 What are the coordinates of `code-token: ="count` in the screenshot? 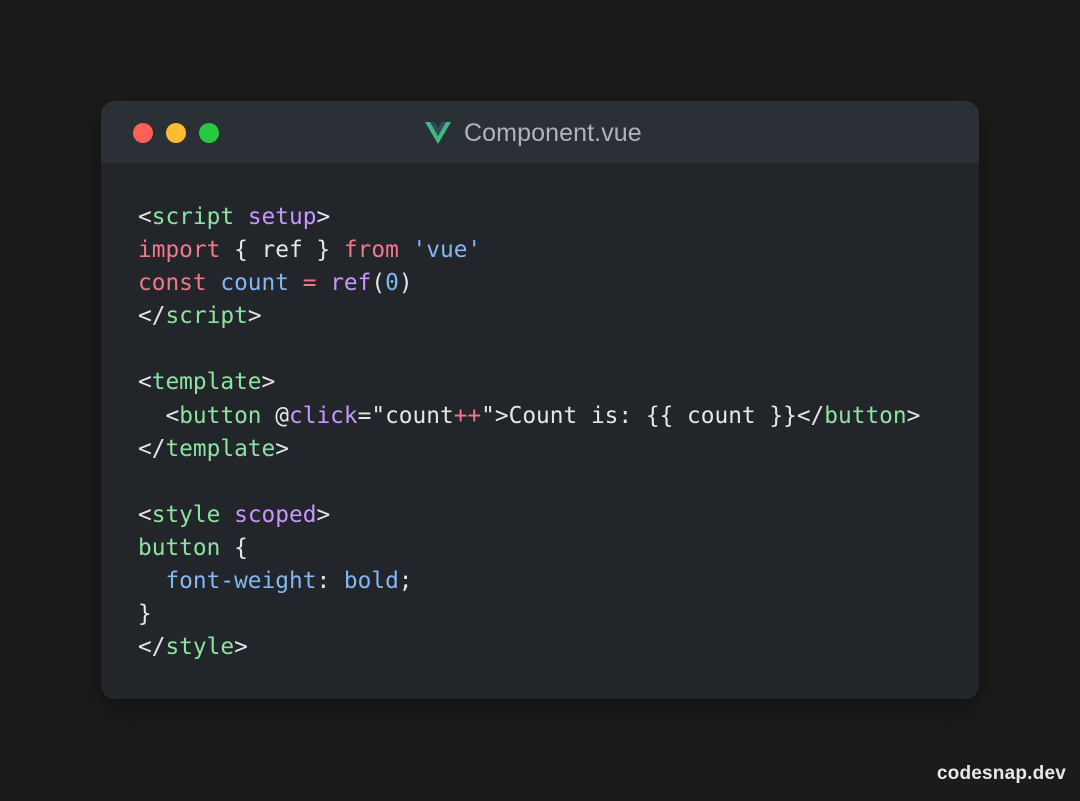 It's located at (405, 415).